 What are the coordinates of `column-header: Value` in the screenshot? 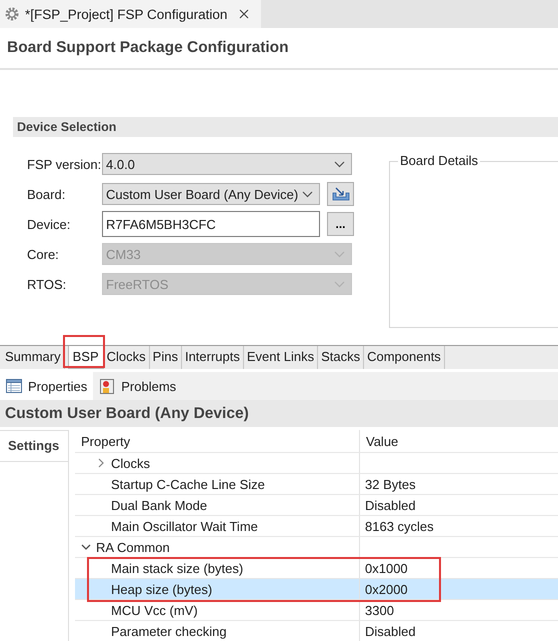 It's located at (382, 441).